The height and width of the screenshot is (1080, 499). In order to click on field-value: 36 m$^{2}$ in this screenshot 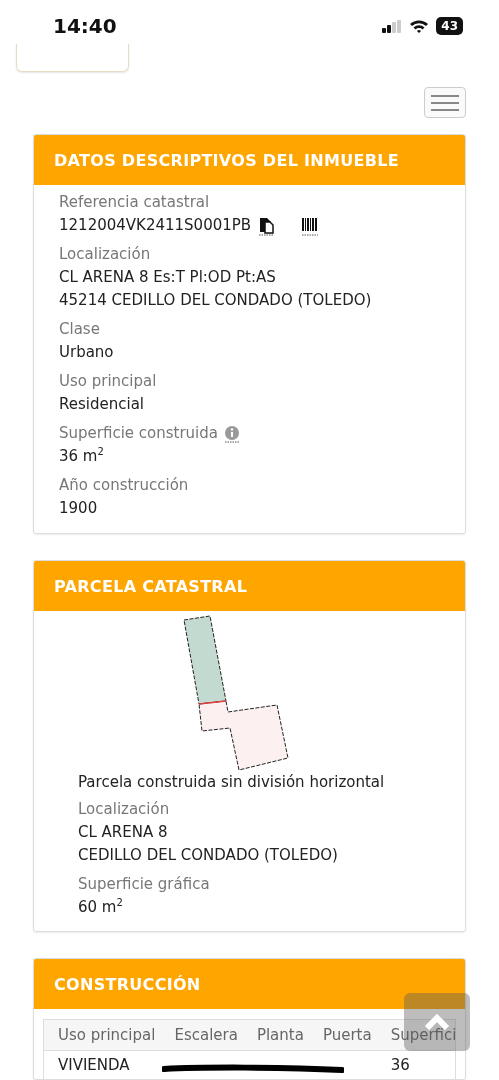, I will do `click(81, 456)`.